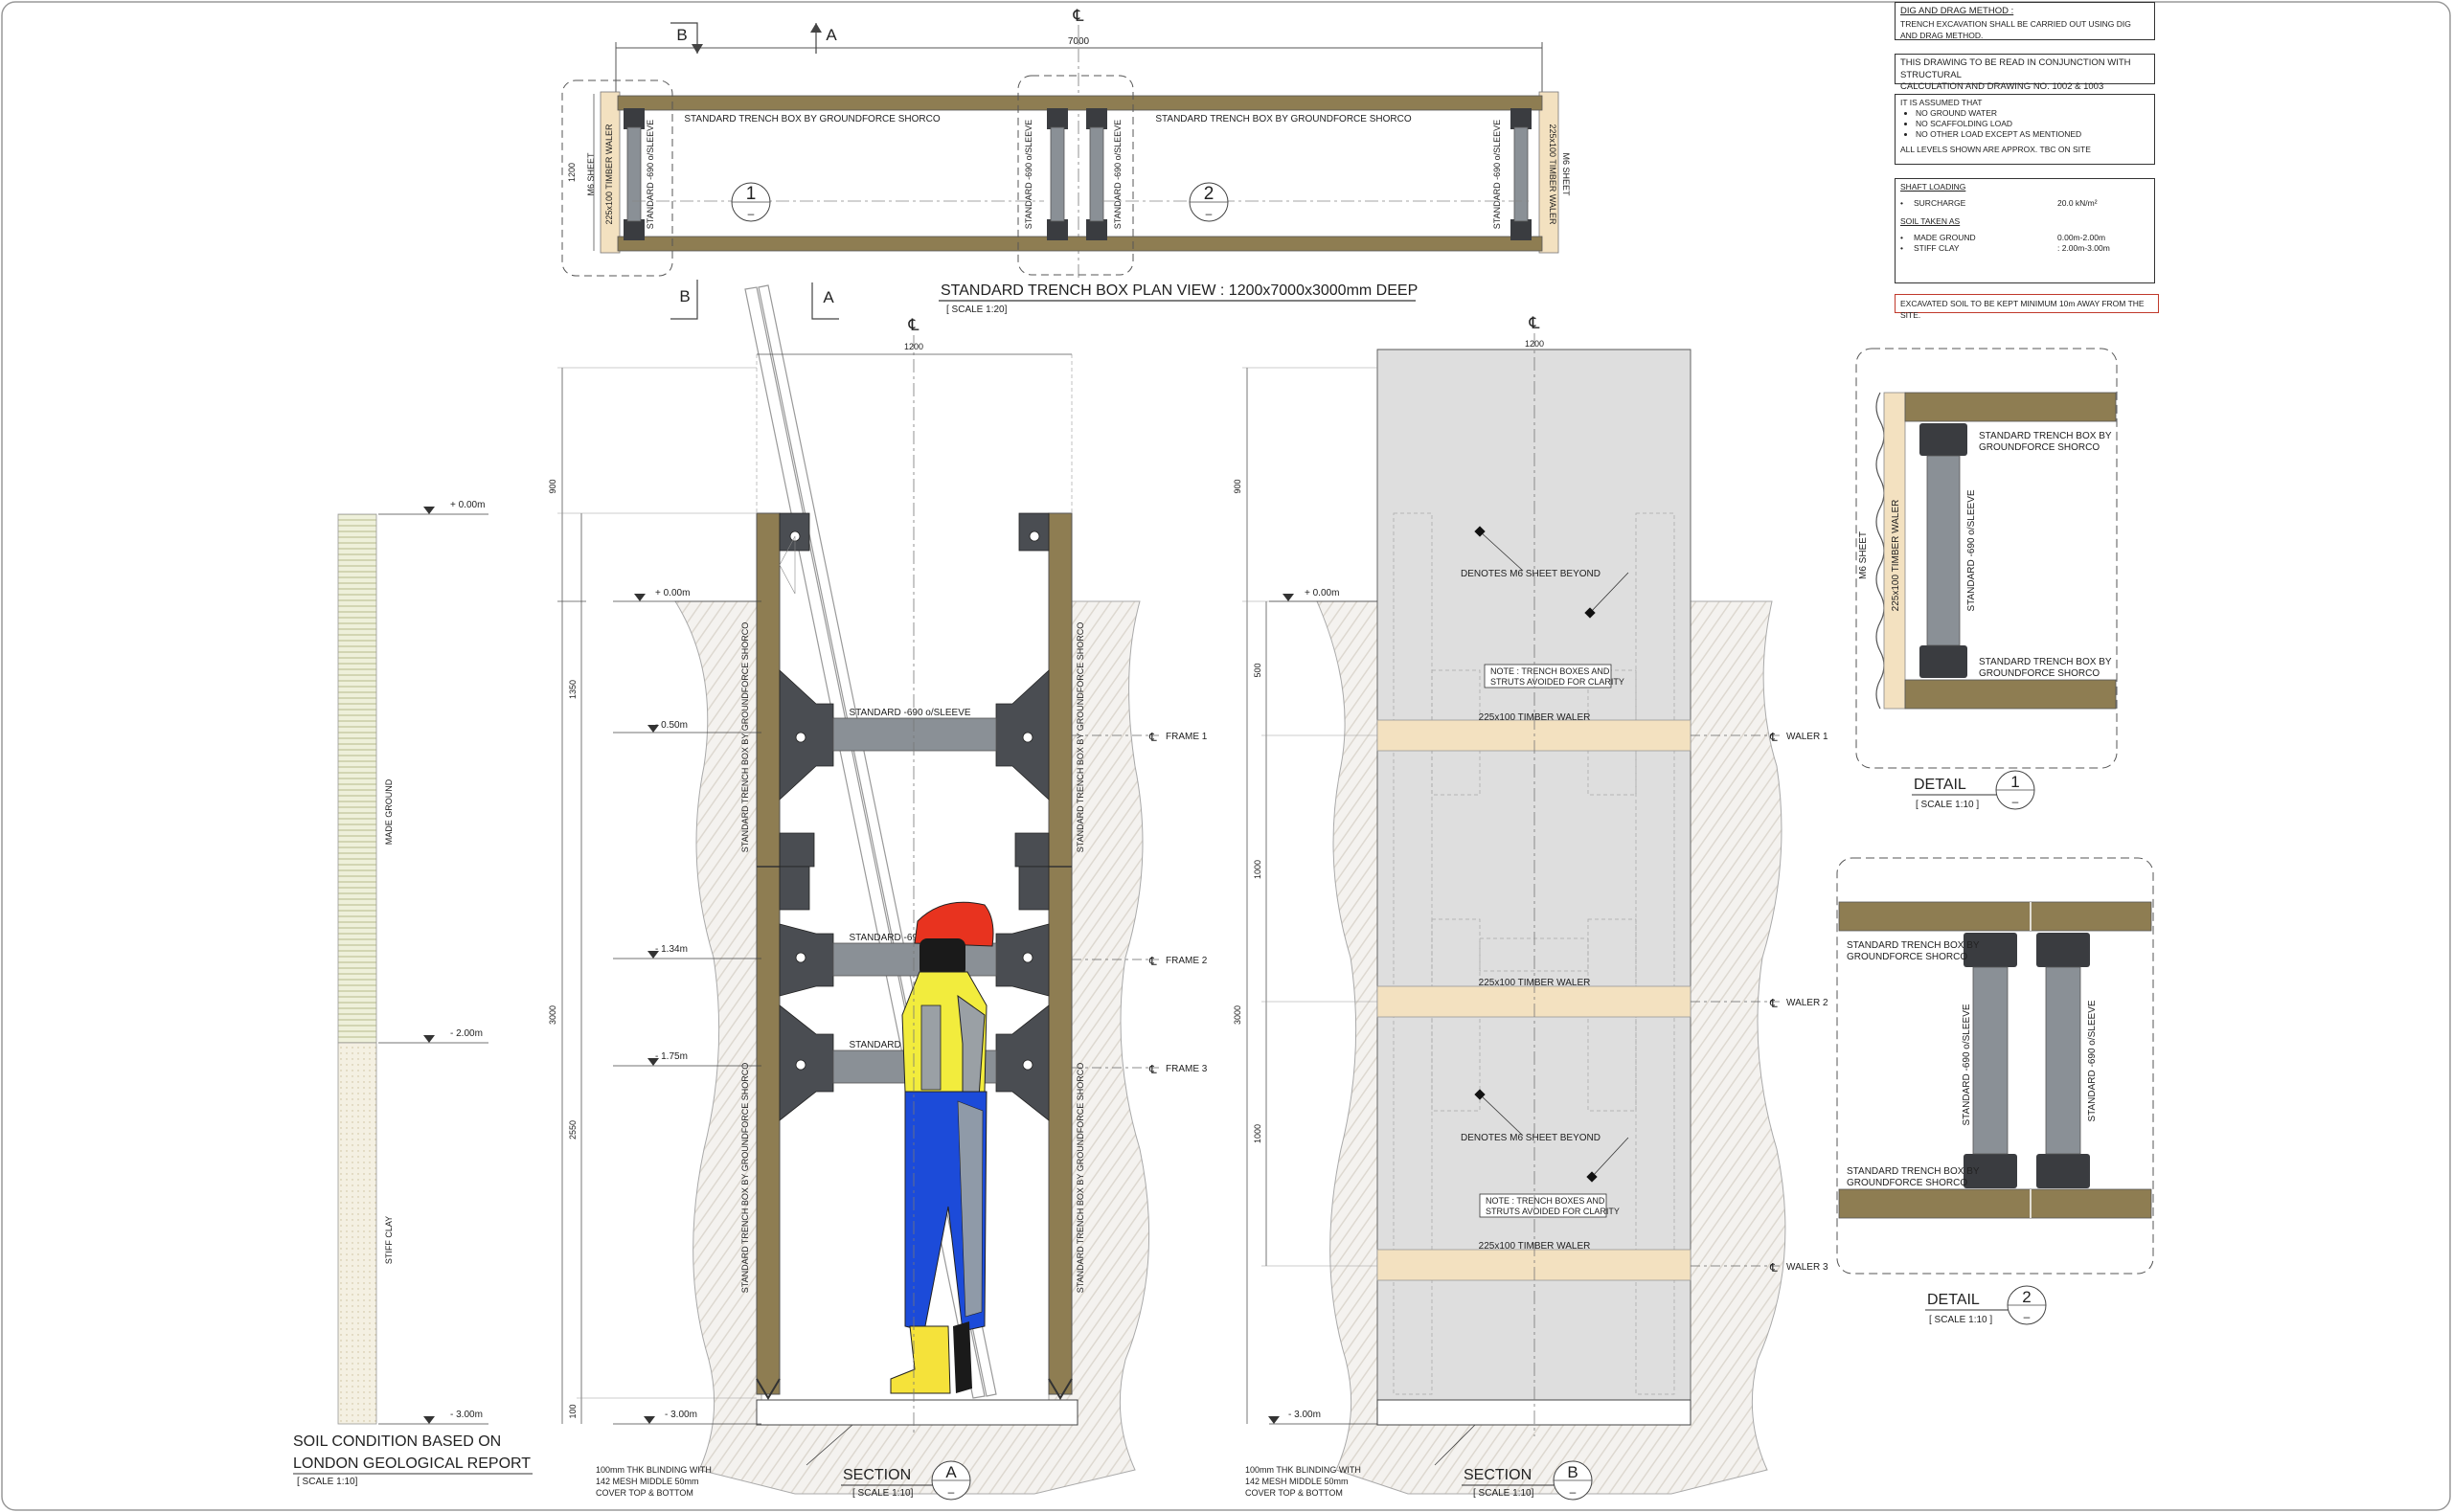 This screenshot has width=2452, height=1512. I want to click on note-read-2: CALCULATION AND DRAWING NO. 1002 & 1003, so click(2002, 86).